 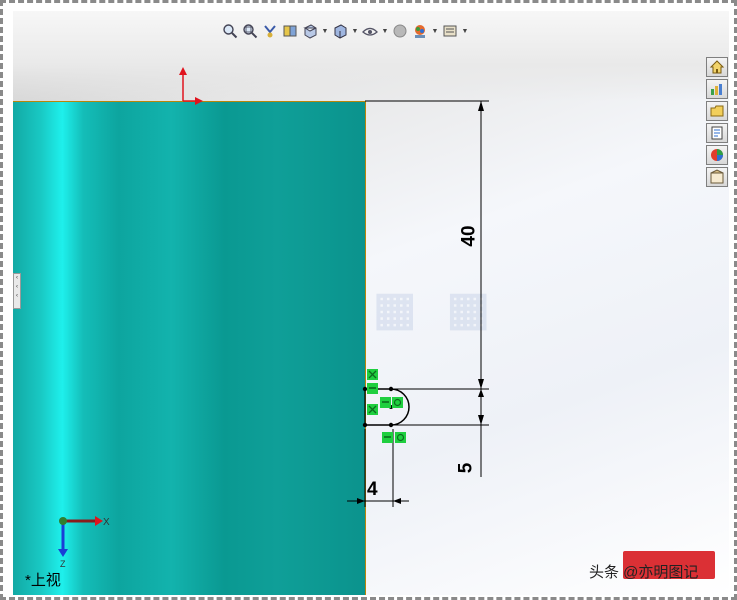 What do you see at coordinates (717, 89) in the screenshot?
I see `resources-icon` at bounding box center [717, 89].